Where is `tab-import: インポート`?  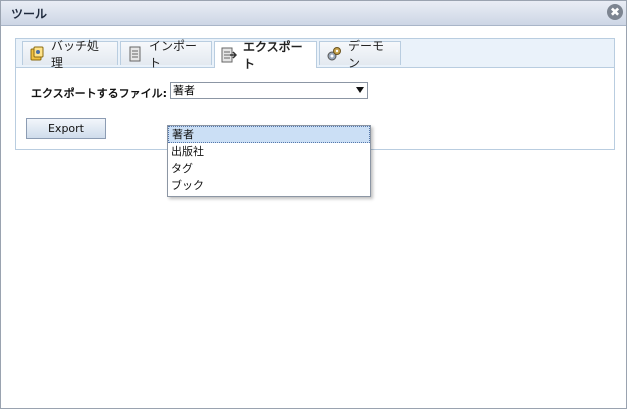
tab-import: インポート is located at coordinates (166, 54).